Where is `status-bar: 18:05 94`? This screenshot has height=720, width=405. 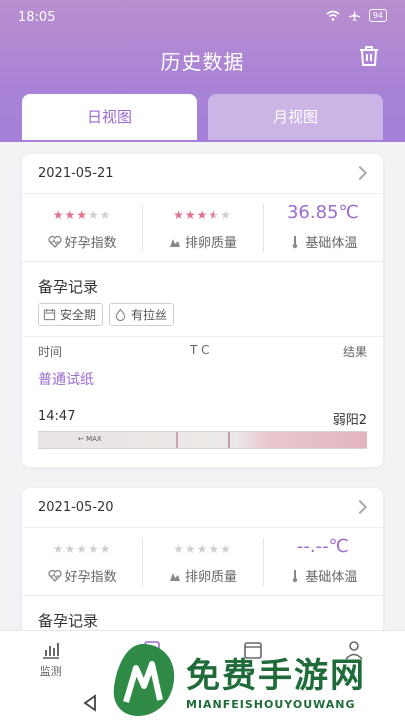 status-bar: 18:05 94 is located at coordinates (202, 17).